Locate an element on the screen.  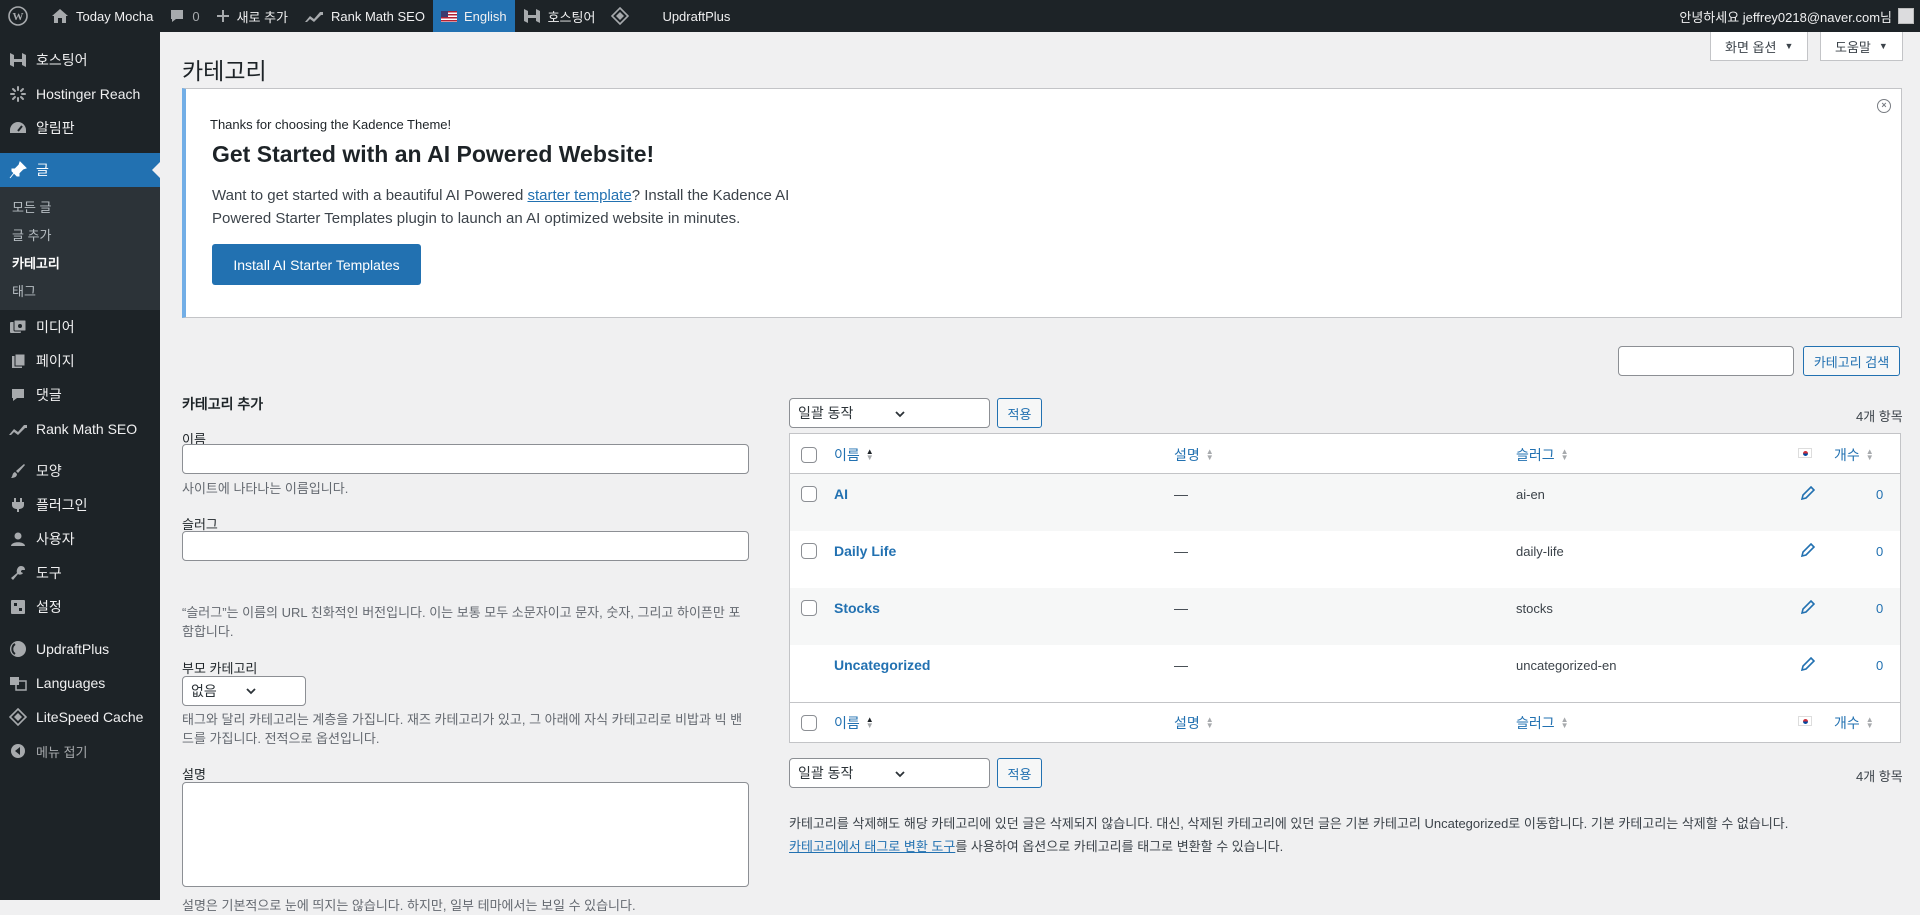
wordpress-logo-icon: W is located at coordinates (21, 16).